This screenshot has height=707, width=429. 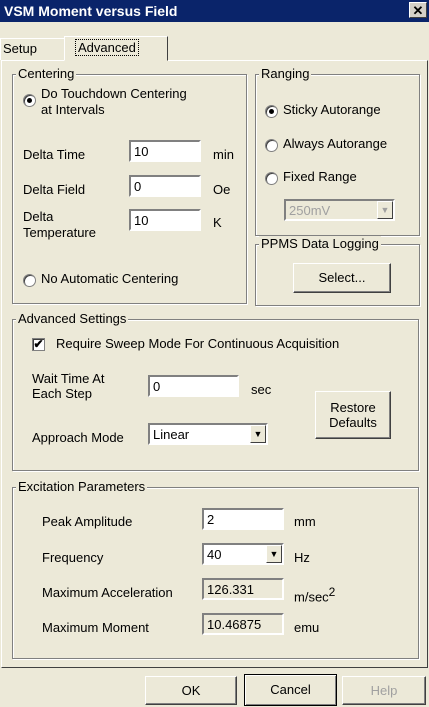 I want to click on no-automatic-centering-radio, so click(x=29, y=280).